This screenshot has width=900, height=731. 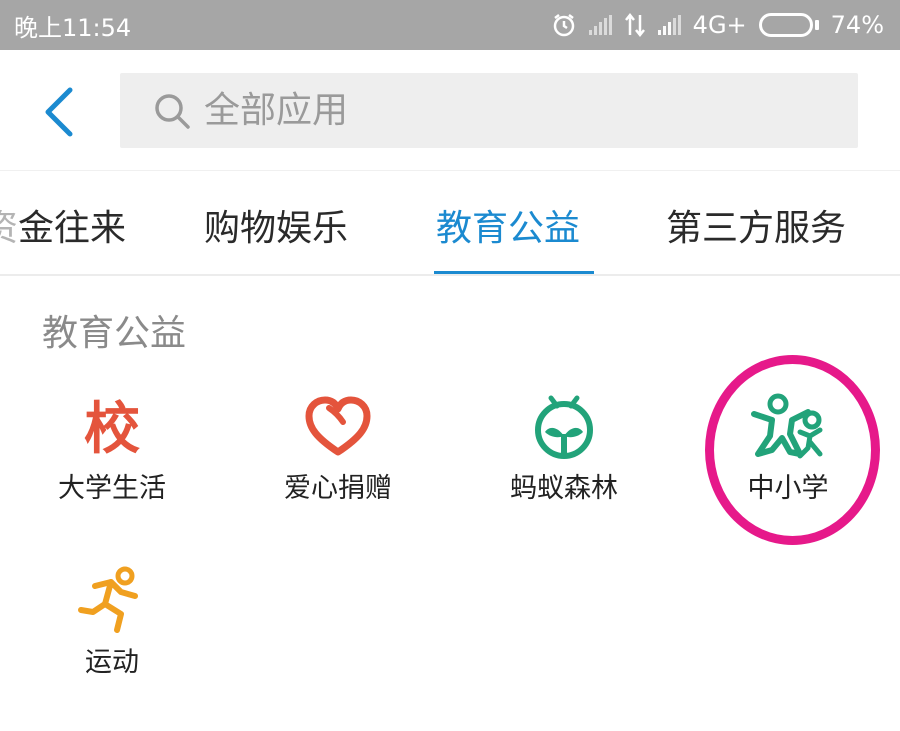 What do you see at coordinates (857, 25) in the screenshot?
I see `battery-percent: 74%` at bounding box center [857, 25].